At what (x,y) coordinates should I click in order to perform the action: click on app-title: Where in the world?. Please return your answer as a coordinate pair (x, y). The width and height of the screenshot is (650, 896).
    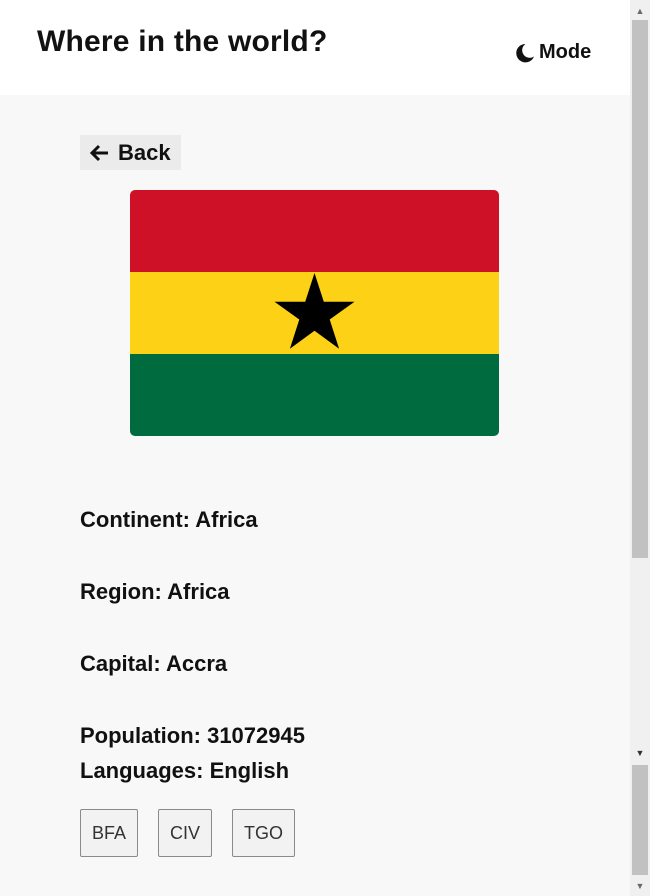
    Looking at the image, I should click on (182, 41).